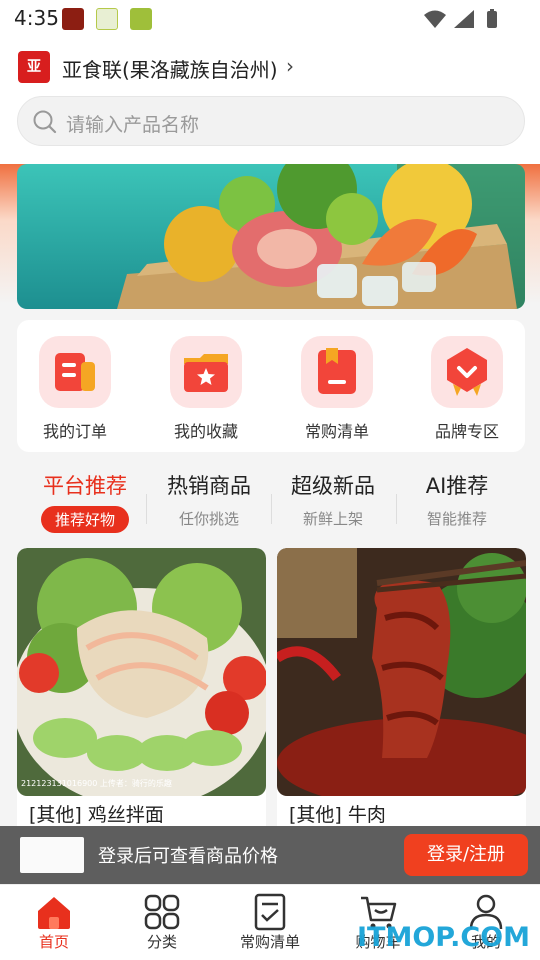  I want to click on recommend-tabs: 平台推荐 推荐好物 热销商品 任你挑选 超级新品 新鲜上架 AI推荐 智能推荐, so click(270, 502).